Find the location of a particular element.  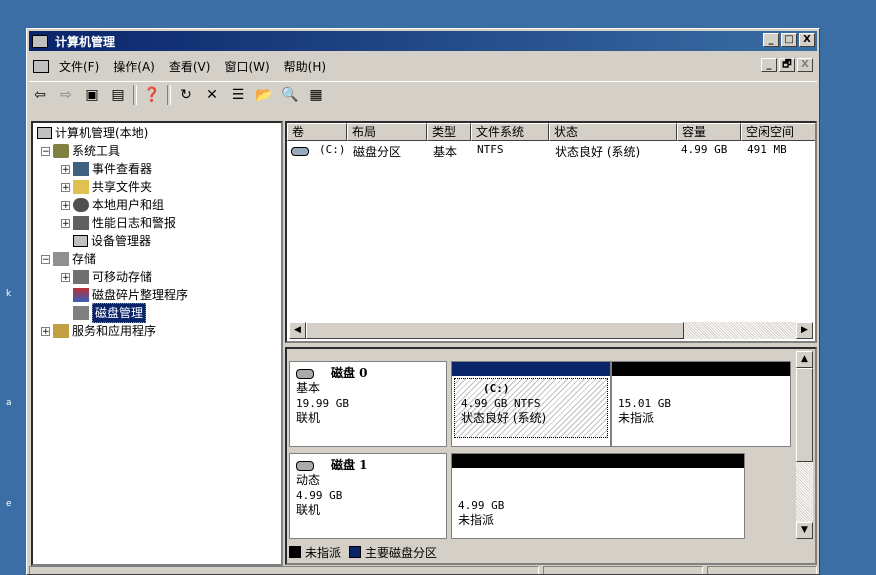

properties-icon: ☰ is located at coordinates (238, 95).